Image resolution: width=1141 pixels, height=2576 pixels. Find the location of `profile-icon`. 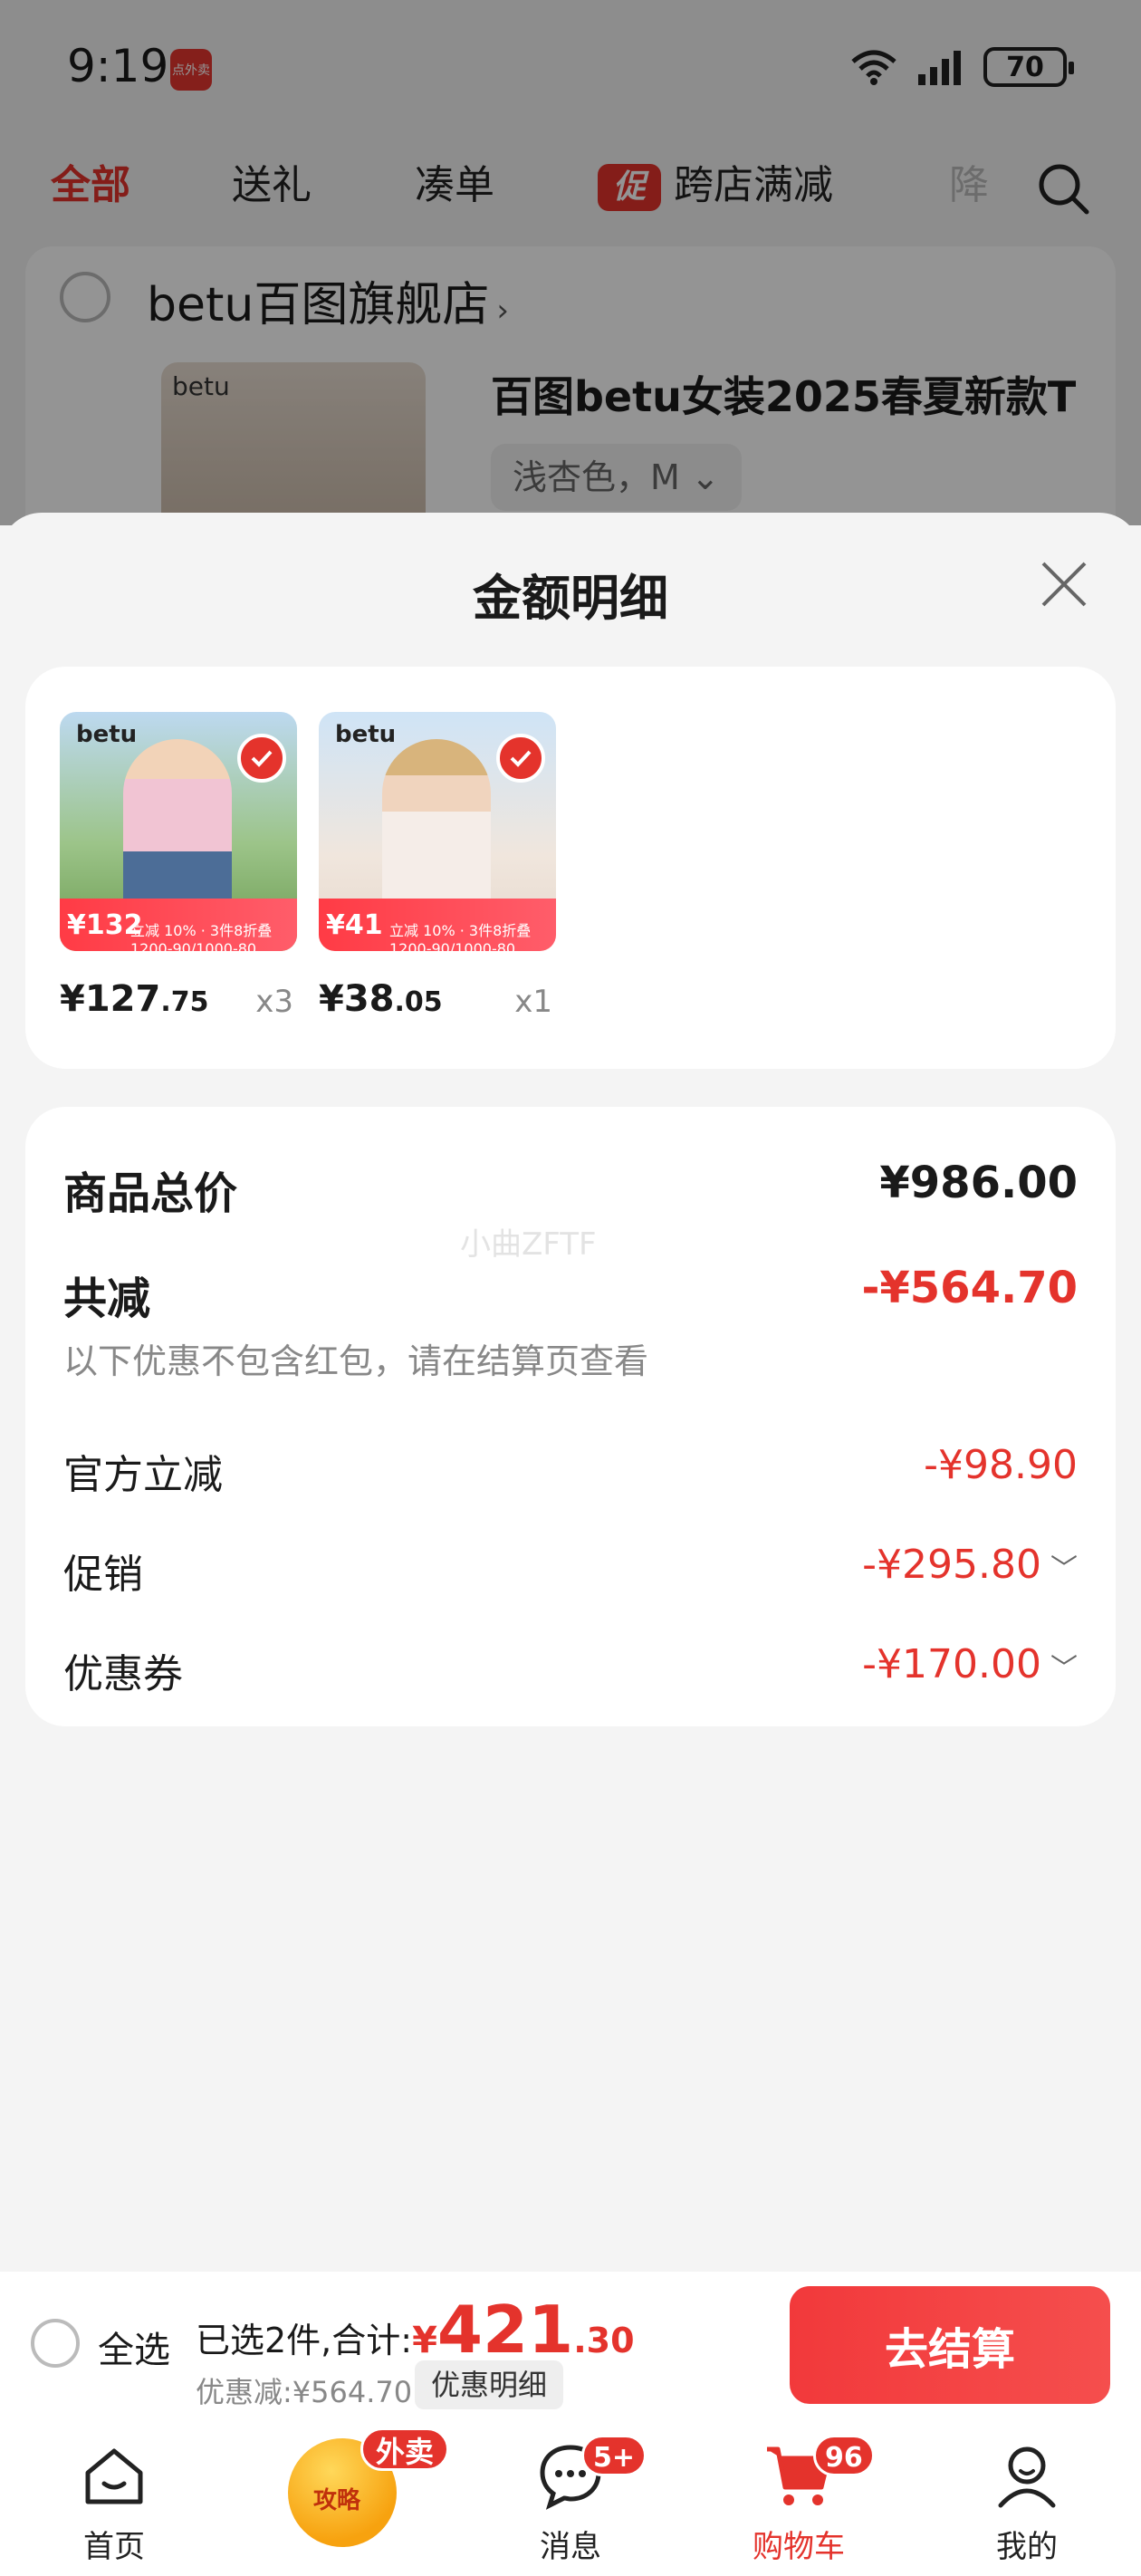

profile-icon is located at coordinates (1027, 2477).